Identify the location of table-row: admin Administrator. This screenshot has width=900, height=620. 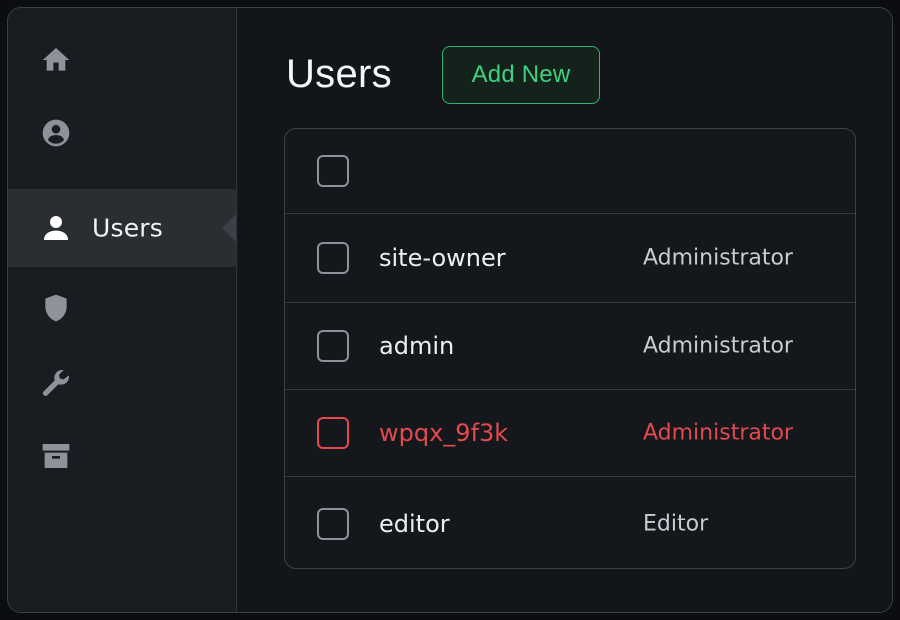
(570, 346).